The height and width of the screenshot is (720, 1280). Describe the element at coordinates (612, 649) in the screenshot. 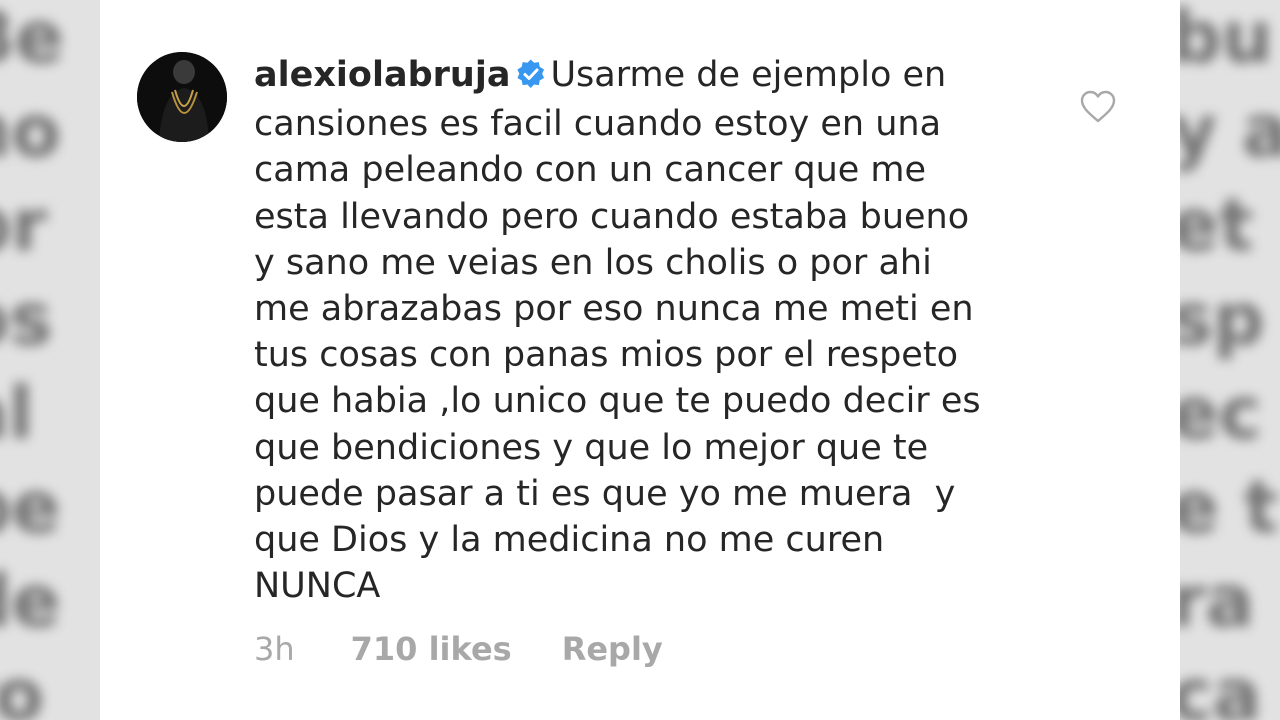

I see `reply-button: Reply` at that location.